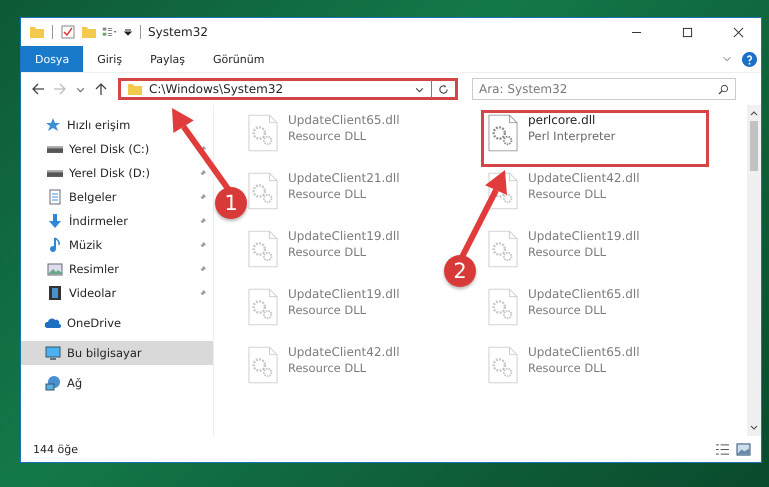 This screenshot has width=769, height=487. I want to click on checklist-icon, so click(68, 32).